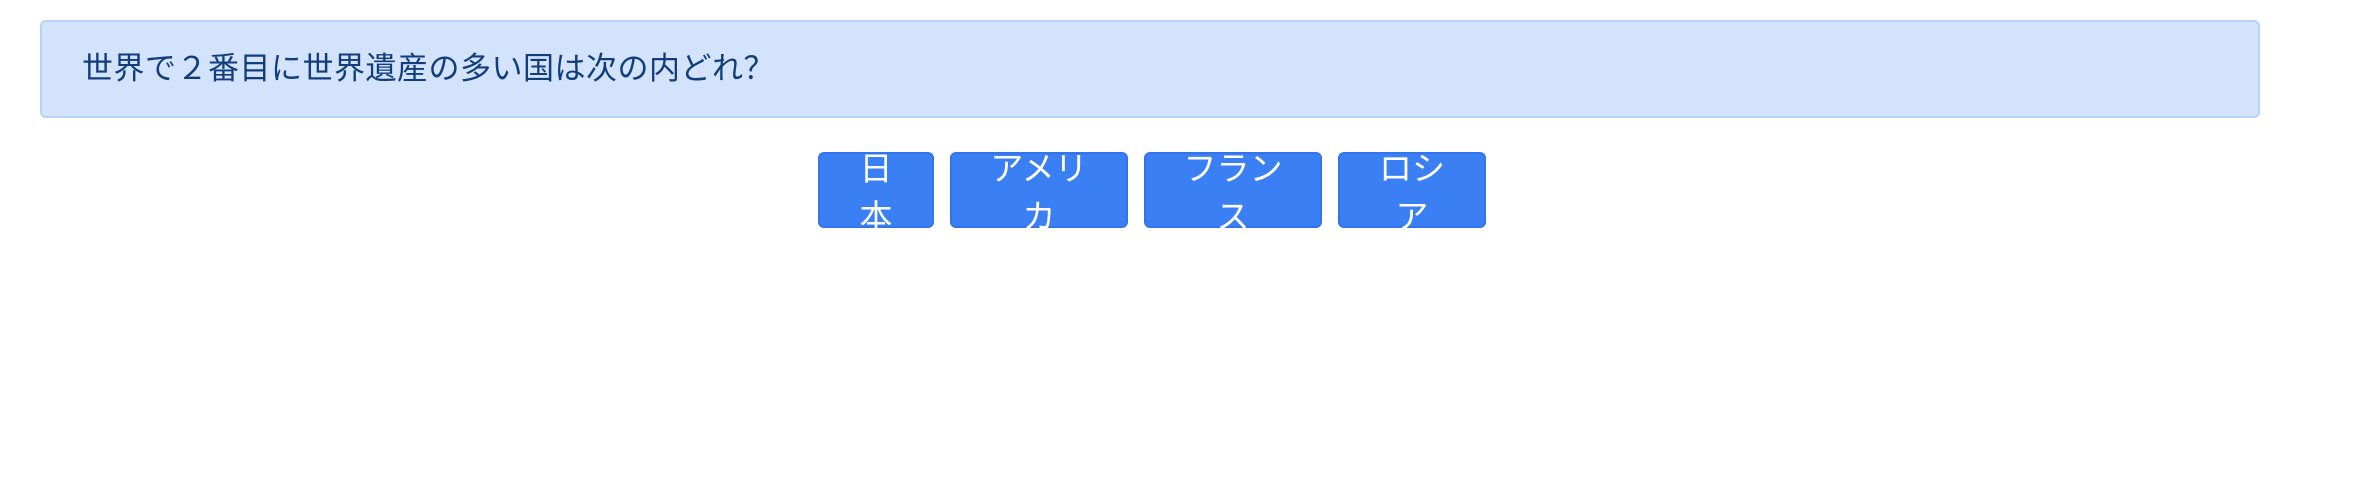 Image resolution: width=2376 pixels, height=490 pixels. What do you see at coordinates (428, 68) in the screenshot?
I see `question-text: 世界で２番目に世界遺産の多い国は次の内どれ？` at bounding box center [428, 68].